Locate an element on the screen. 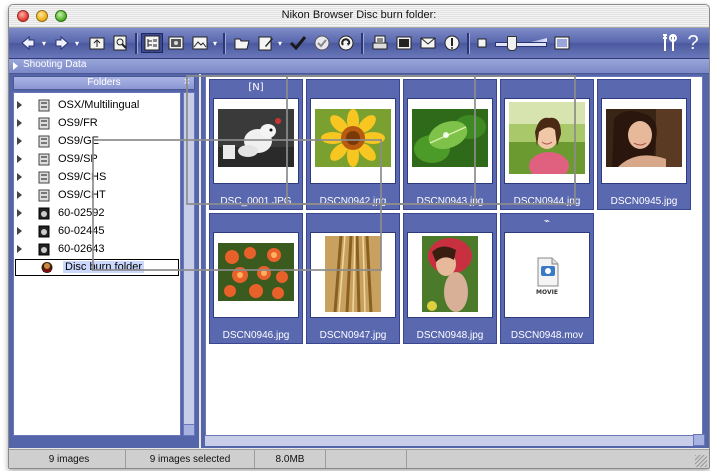  tree-item-label: OS9/CHS is located at coordinates (82, 177).